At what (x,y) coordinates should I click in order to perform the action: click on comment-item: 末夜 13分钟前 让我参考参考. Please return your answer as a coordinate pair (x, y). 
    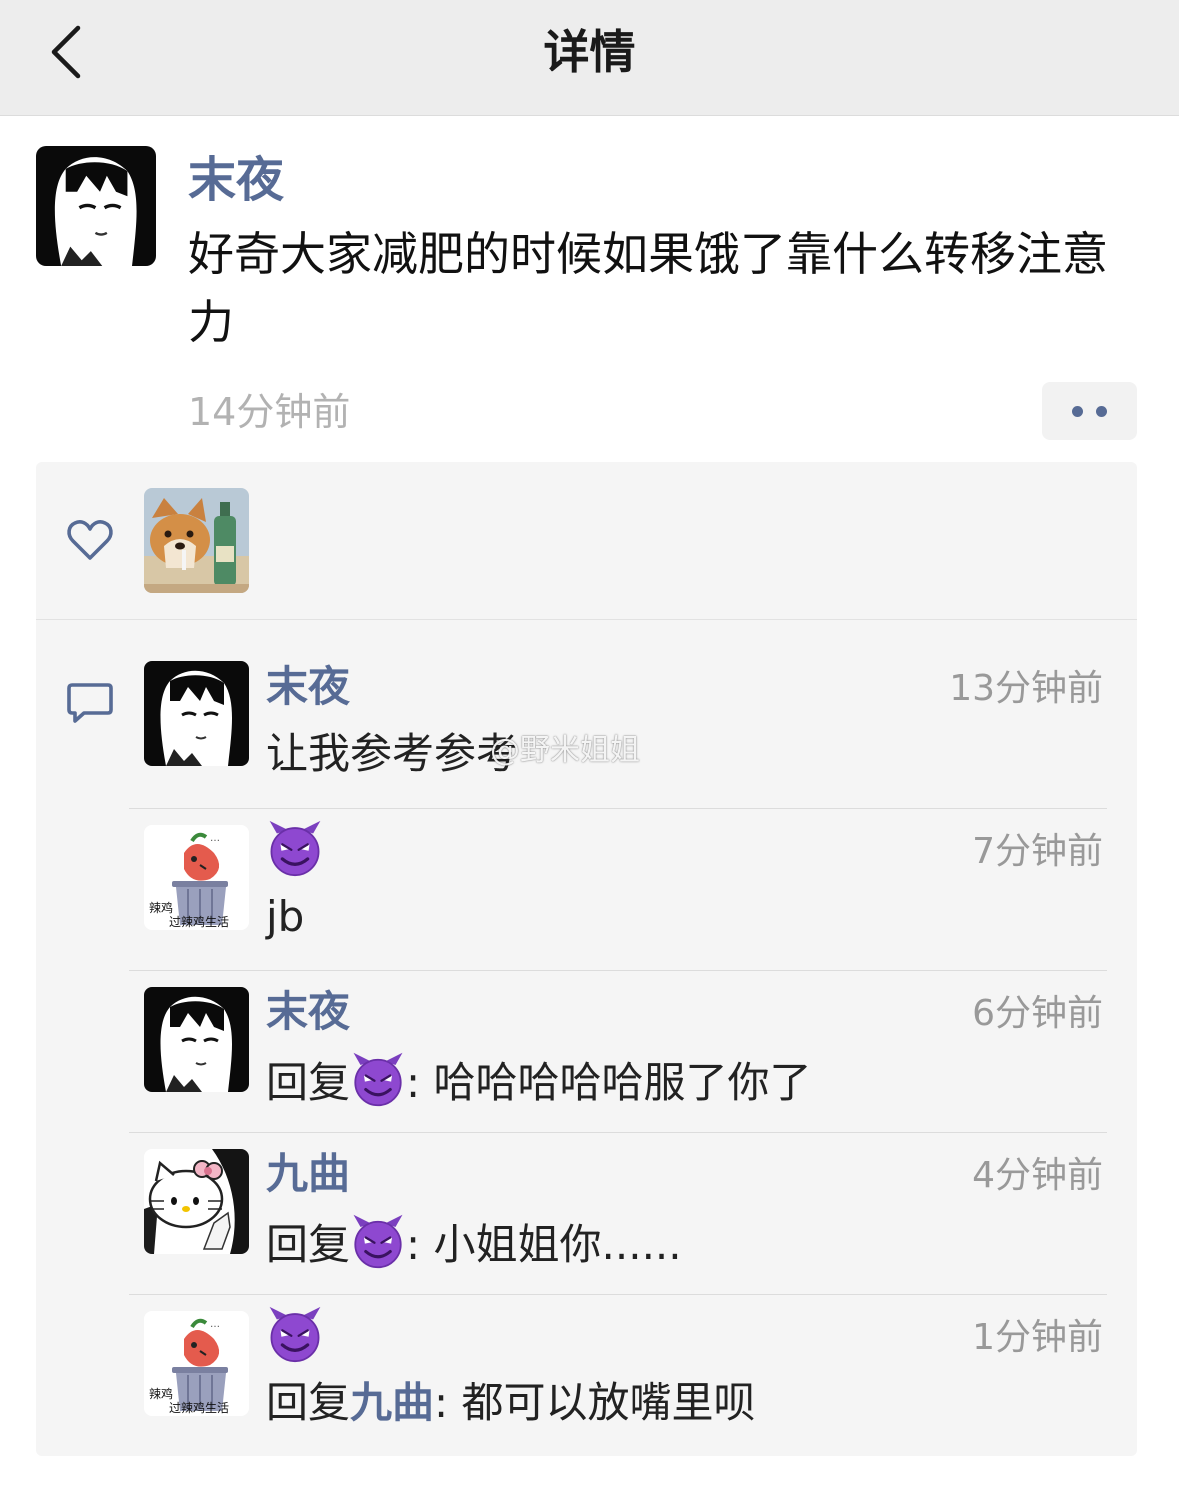
    Looking at the image, I should click on (618, 727).